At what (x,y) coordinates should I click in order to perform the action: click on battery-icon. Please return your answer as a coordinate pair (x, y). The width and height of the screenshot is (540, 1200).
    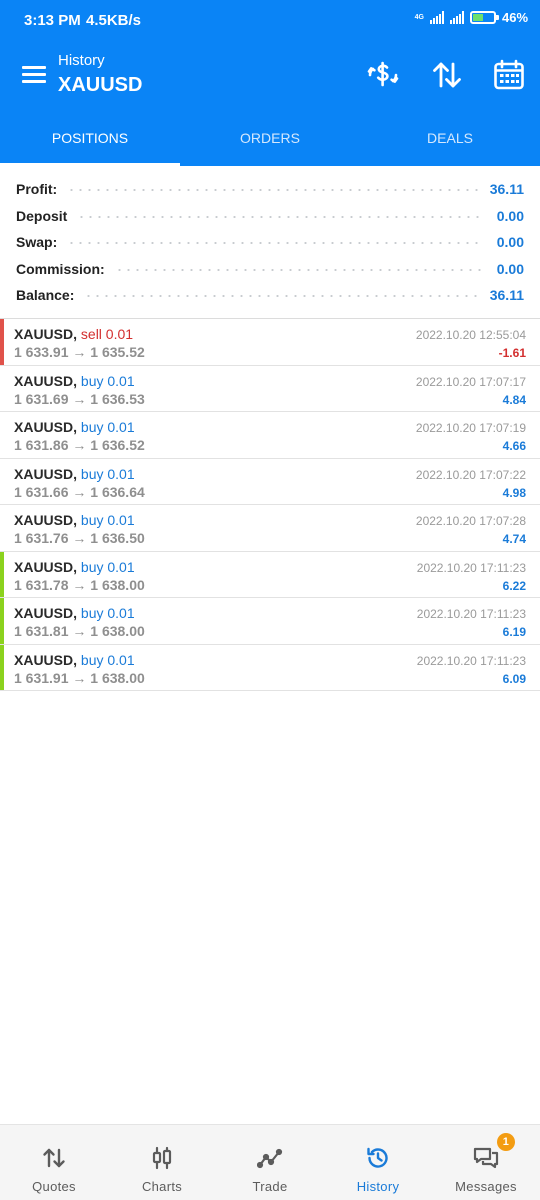
    Looking at the image, I should click on (484, 17).